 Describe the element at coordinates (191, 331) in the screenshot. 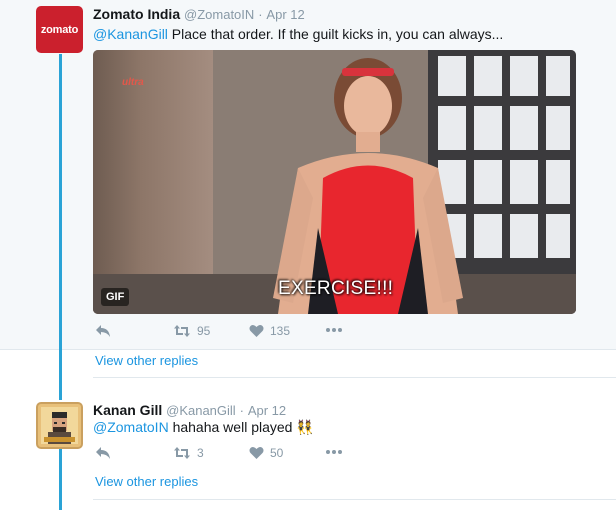

I see `retweet-button: 95` at that location.